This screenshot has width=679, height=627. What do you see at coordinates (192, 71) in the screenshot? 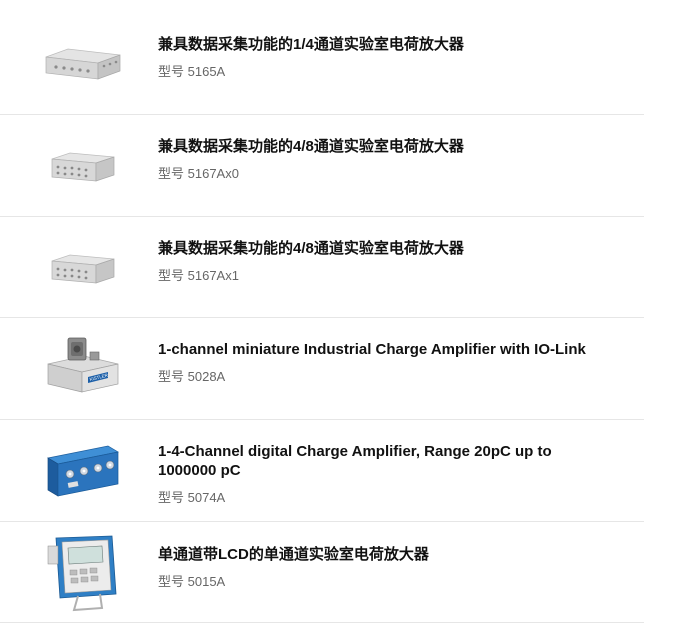
I see `model-number: 型号 5165A` at bounding box center [192, 71].